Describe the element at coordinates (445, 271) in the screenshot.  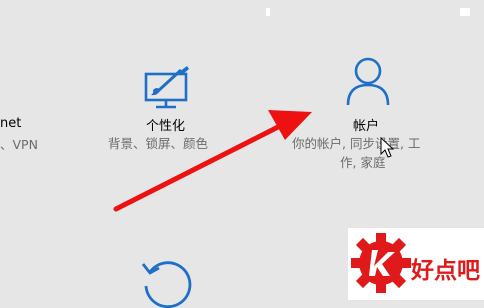
I see `watermark-text: 好点吧` at that location.